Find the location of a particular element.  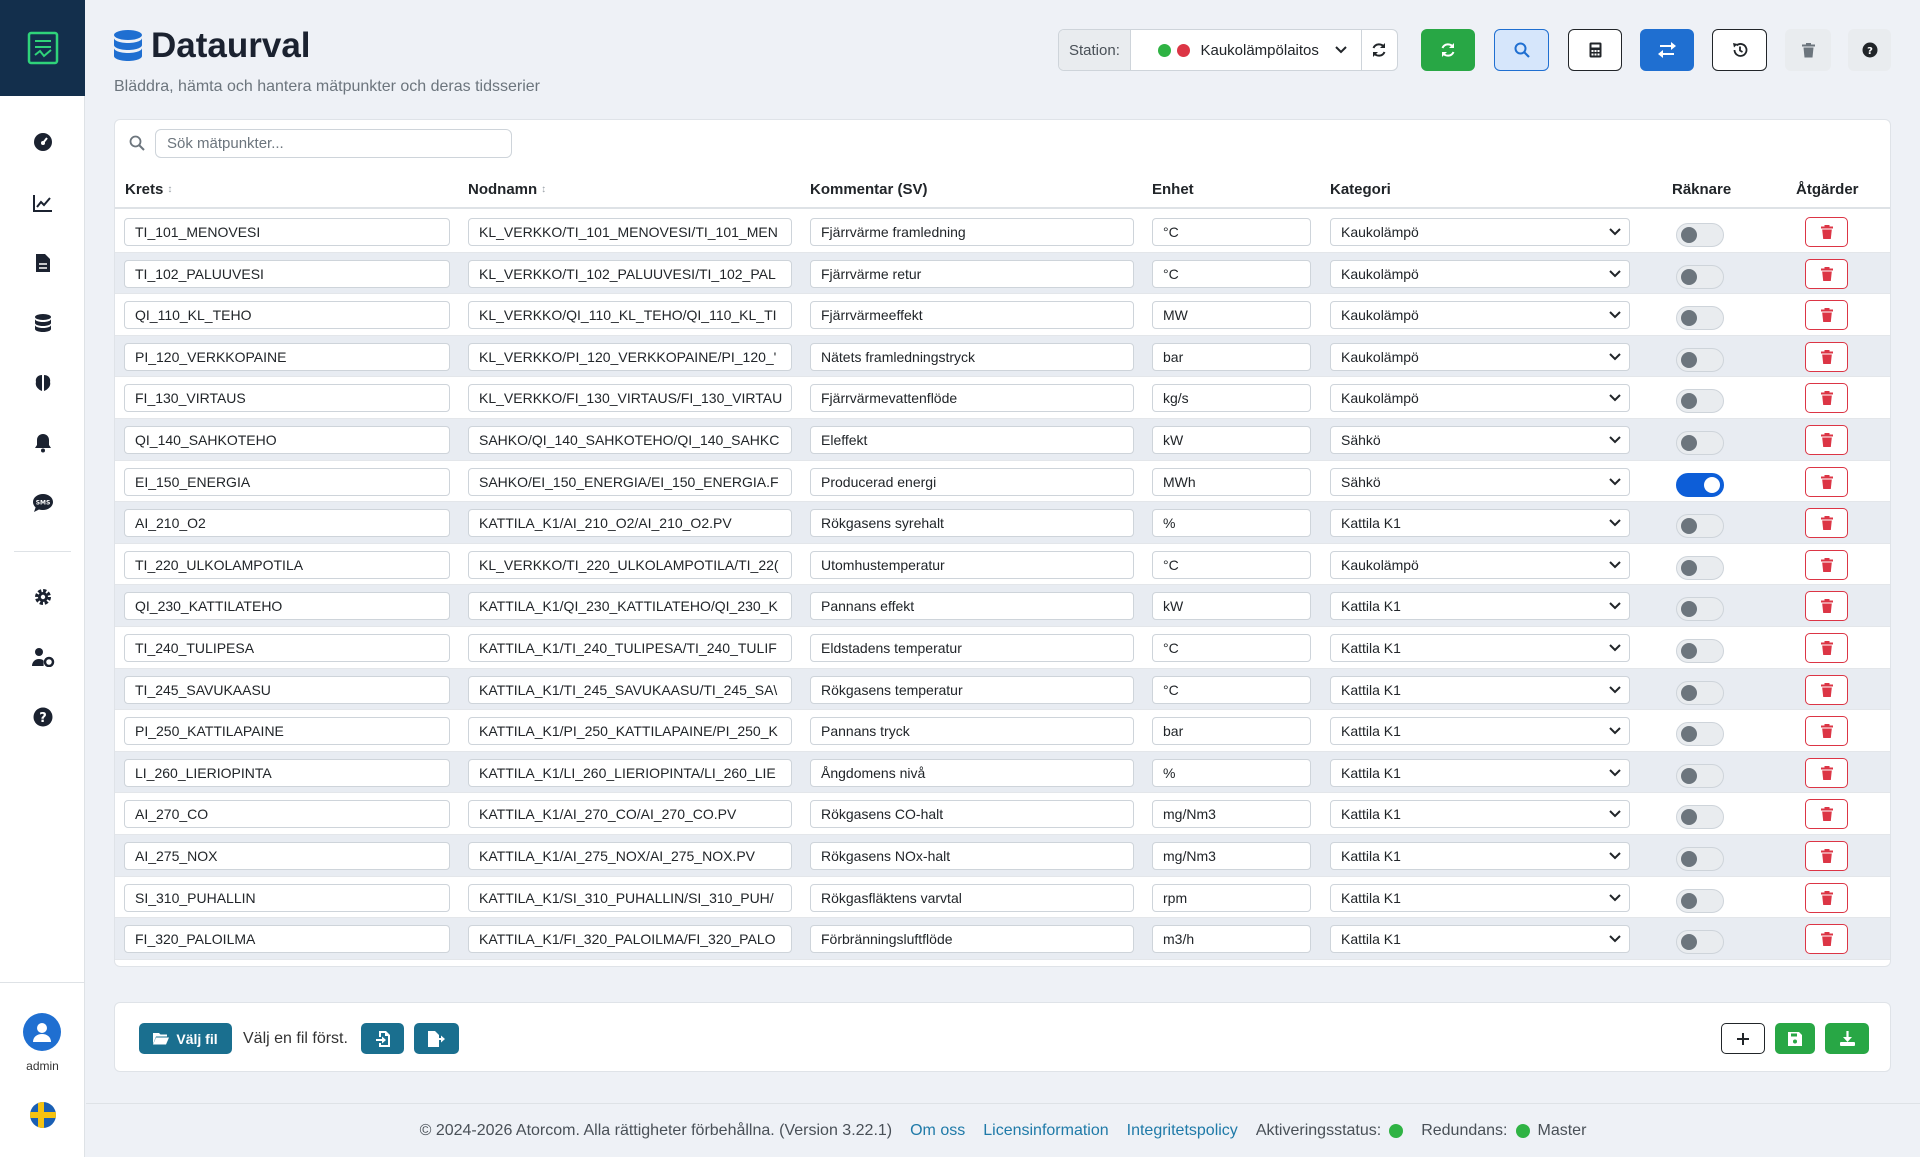

nodnamn-input: KATTILA_K1/TI_245_SAVUKAASU/TI_245_SA\ is located at coordinates (630, 689).